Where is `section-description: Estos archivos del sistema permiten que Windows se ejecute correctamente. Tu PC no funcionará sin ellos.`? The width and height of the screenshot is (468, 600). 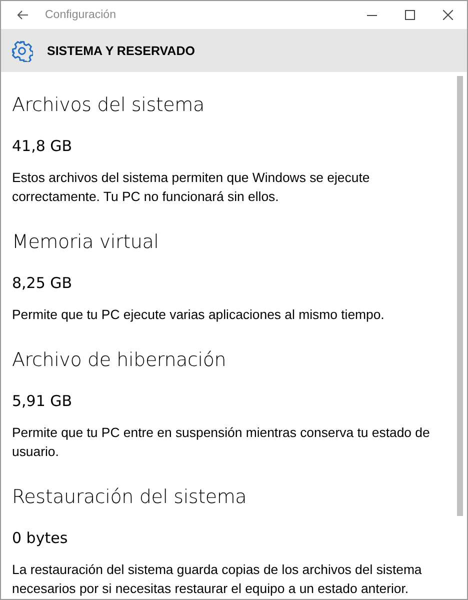 section-description: Estos archivos del sistema permiten que Windows se ejecute correctamente. Tu PC no funcionará sin ellos. is located at coordinates (191, 187).